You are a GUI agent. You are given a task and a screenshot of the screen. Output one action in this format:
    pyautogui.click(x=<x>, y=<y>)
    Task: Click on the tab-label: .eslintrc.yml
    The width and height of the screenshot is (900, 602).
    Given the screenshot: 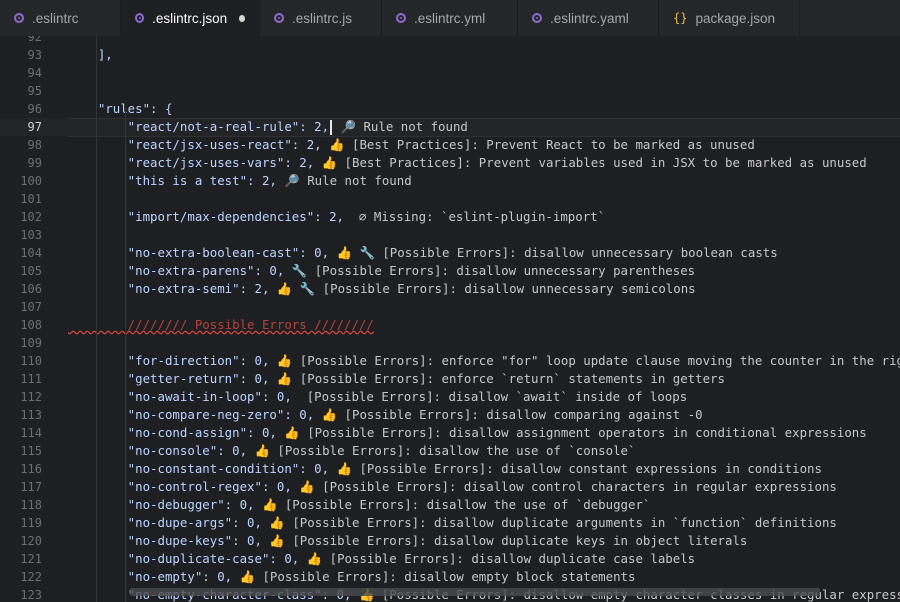 What is the action you would take?
    pyautogui.click(x=450, y=18)
    